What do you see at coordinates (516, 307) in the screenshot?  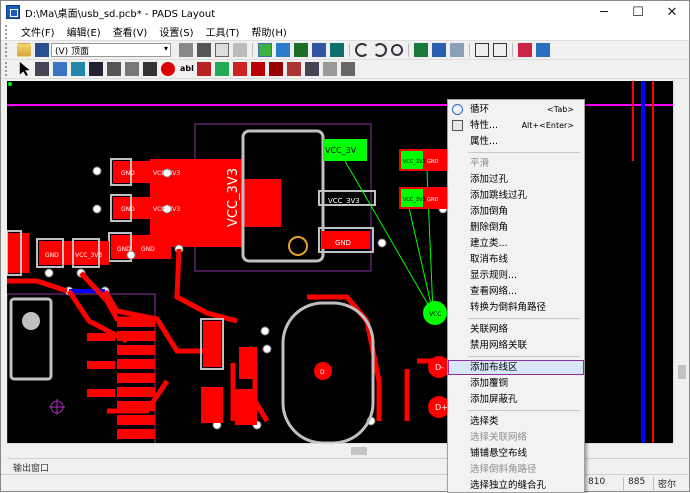 I see `context-menu-item-convert-miter-path: 转换为倒斜角路径` at bounding box center [516, 307].